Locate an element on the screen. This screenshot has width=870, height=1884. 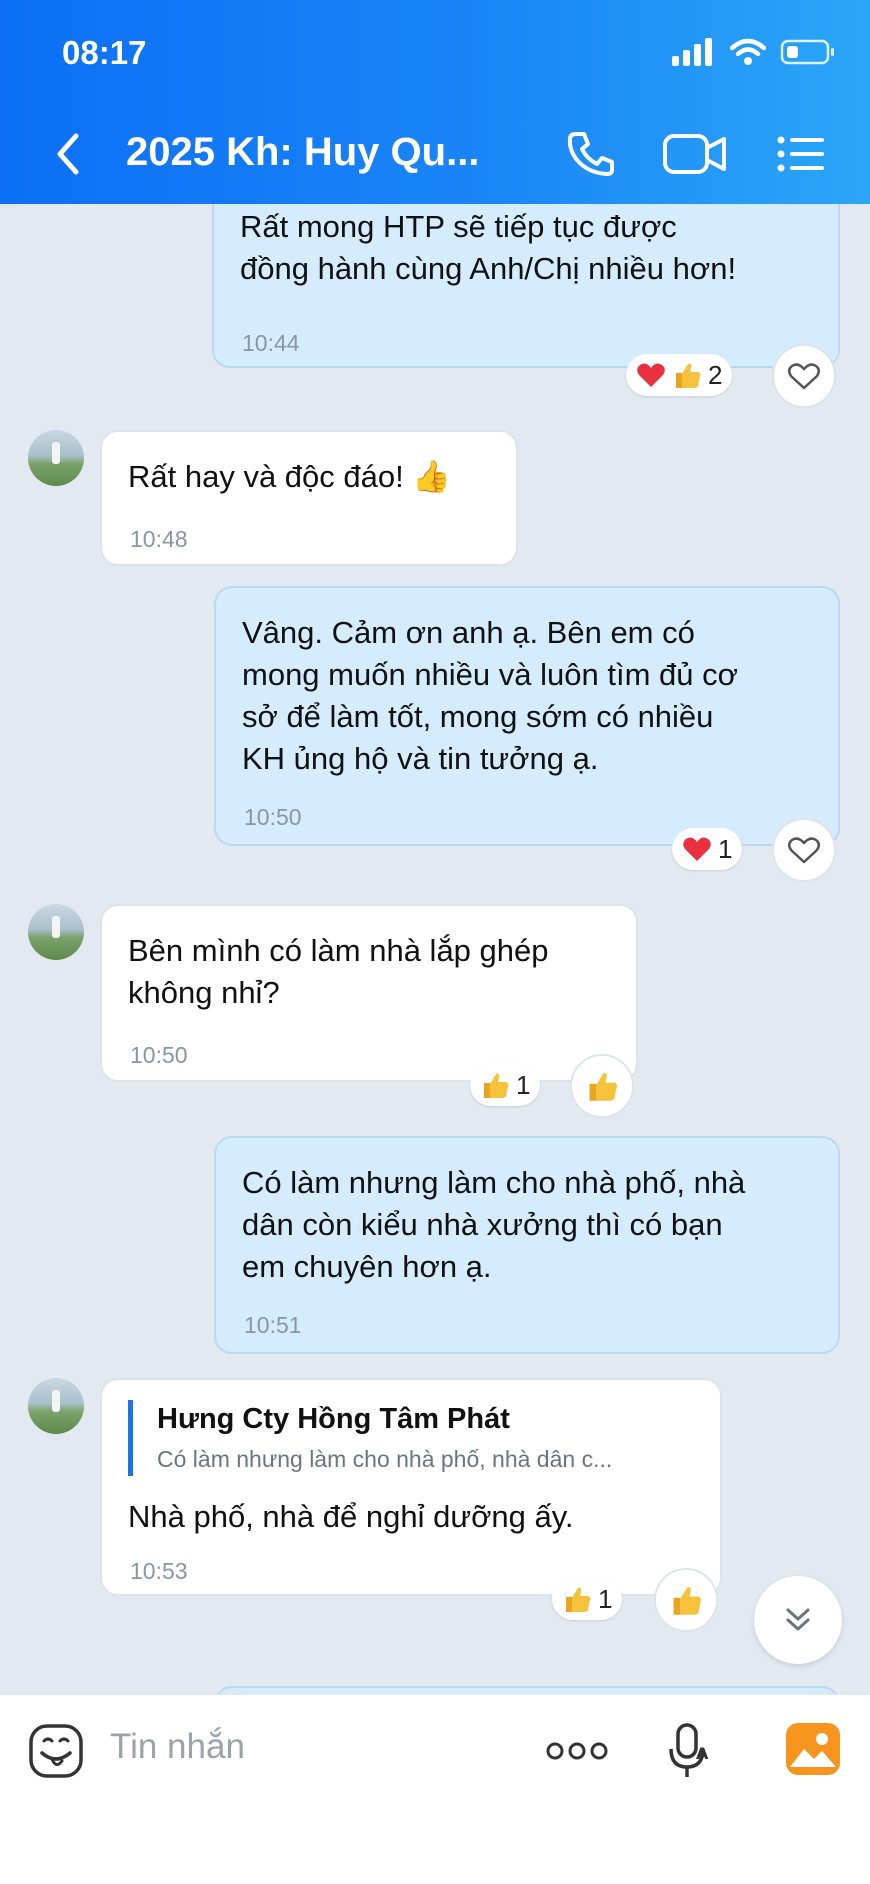
status-time: 08:17 is located at coordinates (104, 52).